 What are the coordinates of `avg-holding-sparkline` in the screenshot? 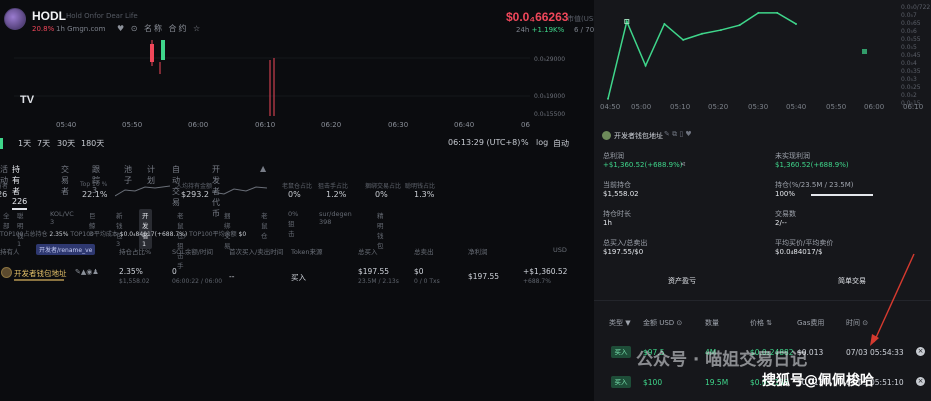 It's located at (239, 190).